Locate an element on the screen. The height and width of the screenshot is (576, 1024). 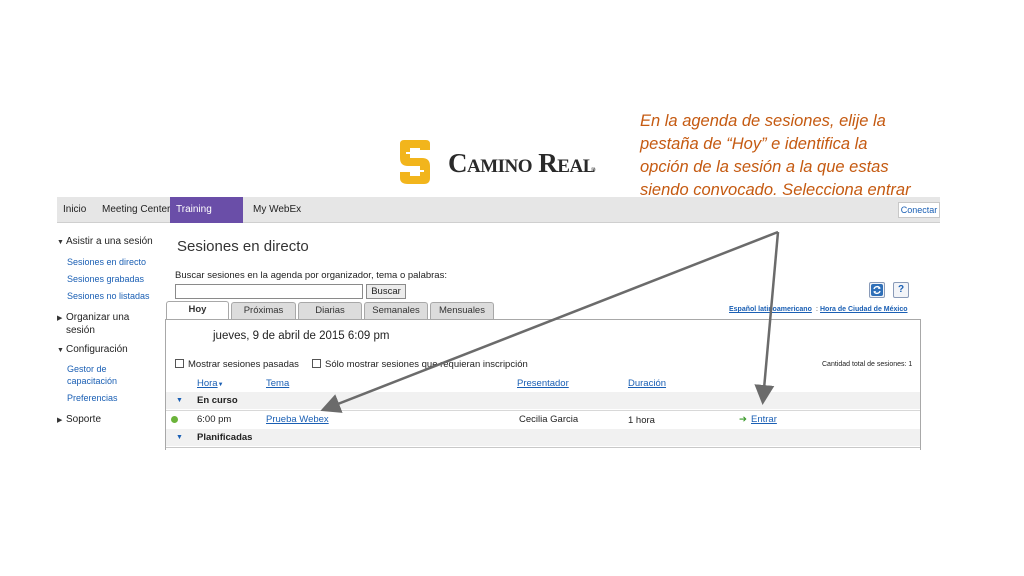
search-button: Buscar is located at coordinates (386, 291).